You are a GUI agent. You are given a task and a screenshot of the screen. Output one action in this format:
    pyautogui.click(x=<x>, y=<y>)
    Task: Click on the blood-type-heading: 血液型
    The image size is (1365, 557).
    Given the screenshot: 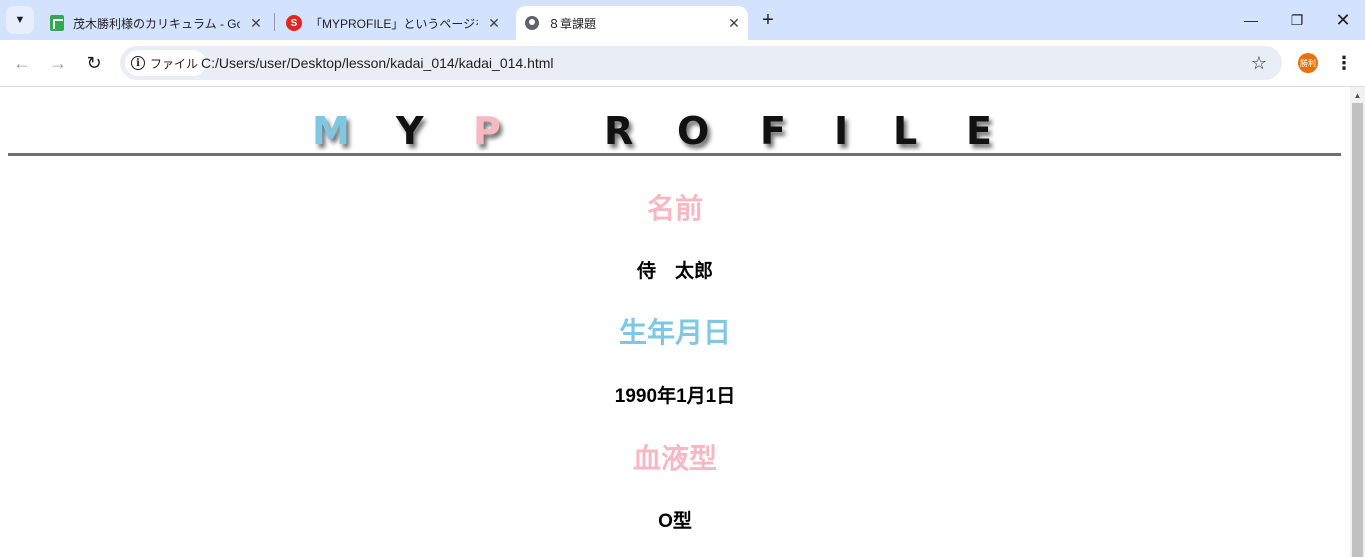 What is the action you would take?
    pyautogui.click(x=674, y=458)
    